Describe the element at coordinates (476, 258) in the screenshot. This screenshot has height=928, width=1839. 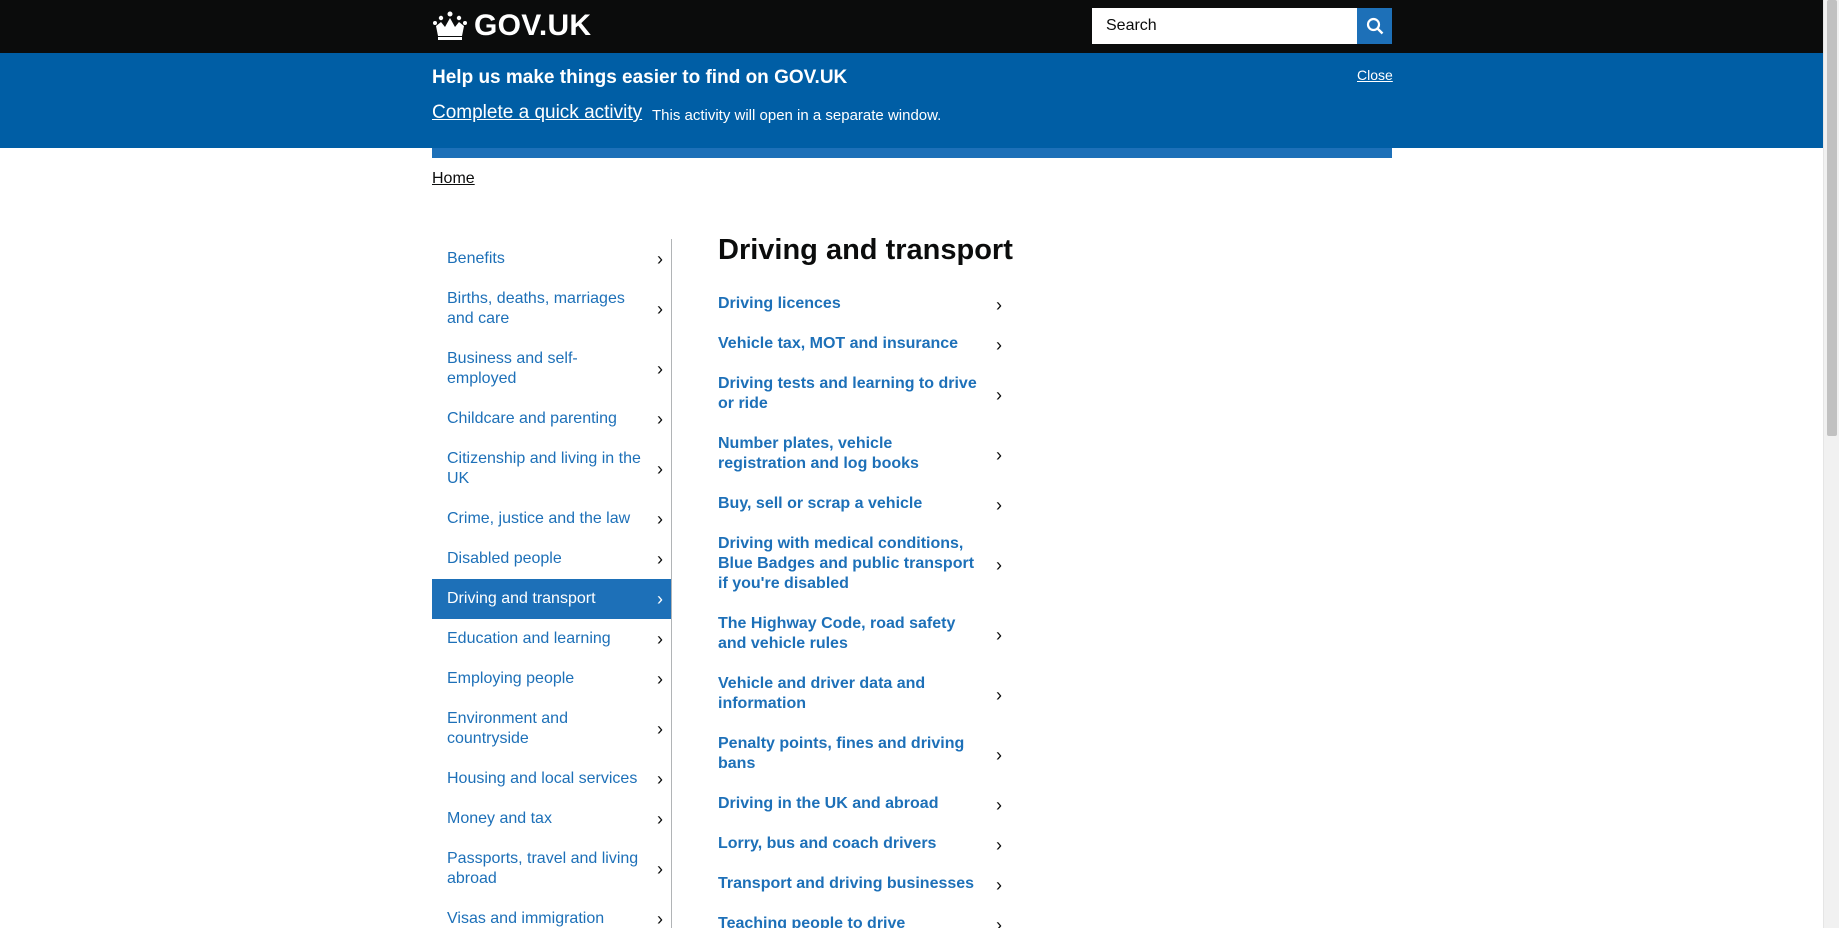
I see `sidebar-item-label: Benefits` at that location.